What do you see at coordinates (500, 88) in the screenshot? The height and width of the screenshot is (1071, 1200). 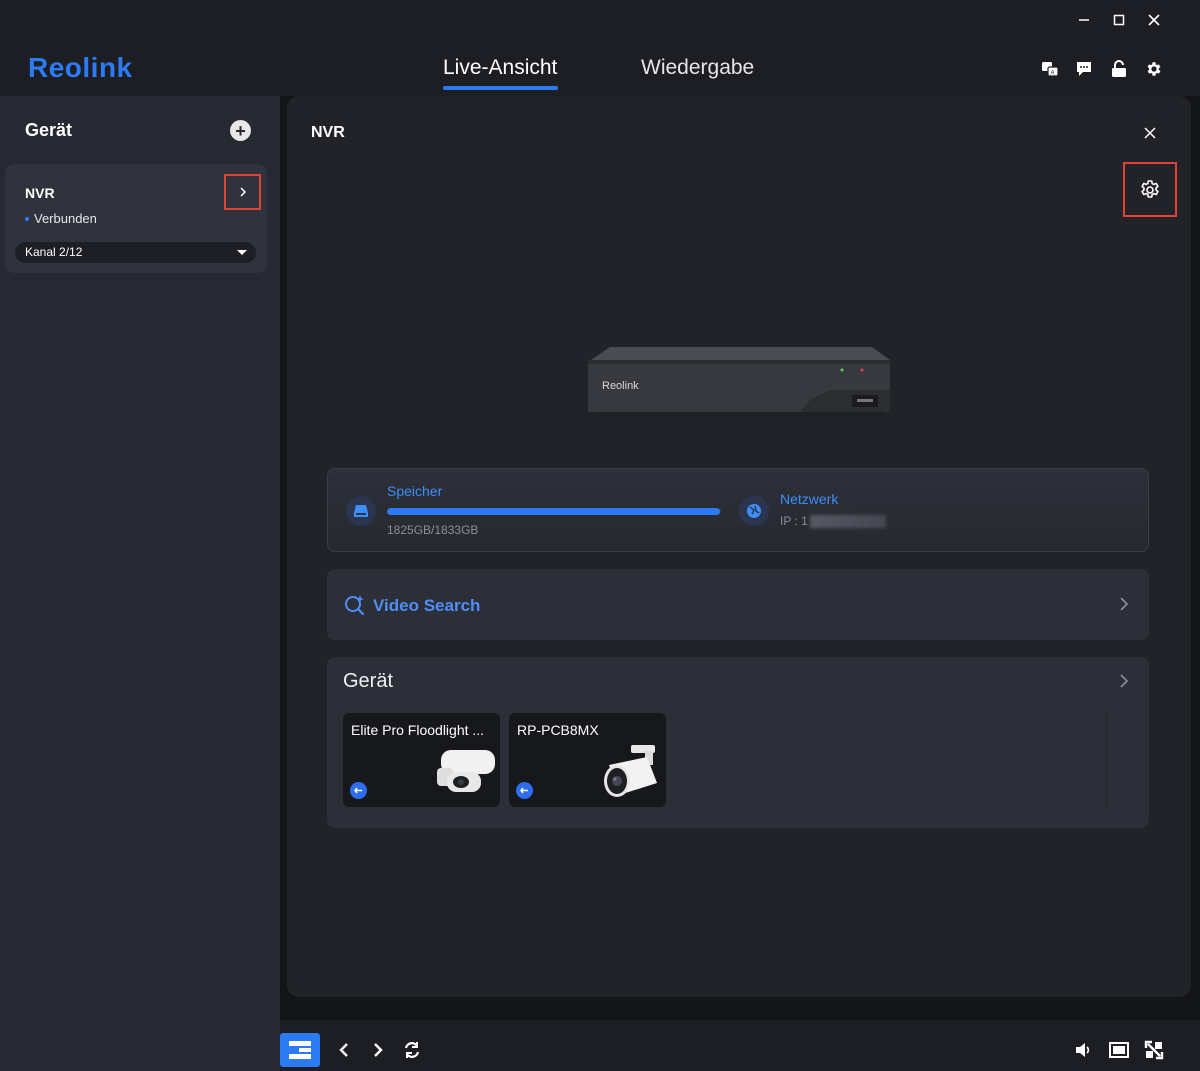 I see `active-tab-indicator` at bounding box center [500, 88].